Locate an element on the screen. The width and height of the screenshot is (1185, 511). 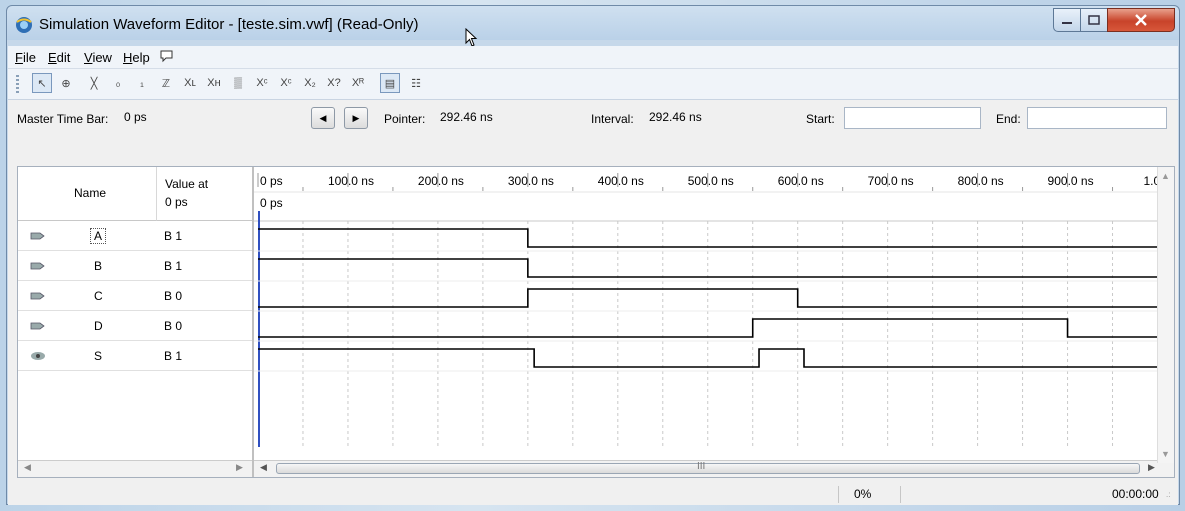
time-tick-label: 100.0 ns is located at coordinates (351, 181).